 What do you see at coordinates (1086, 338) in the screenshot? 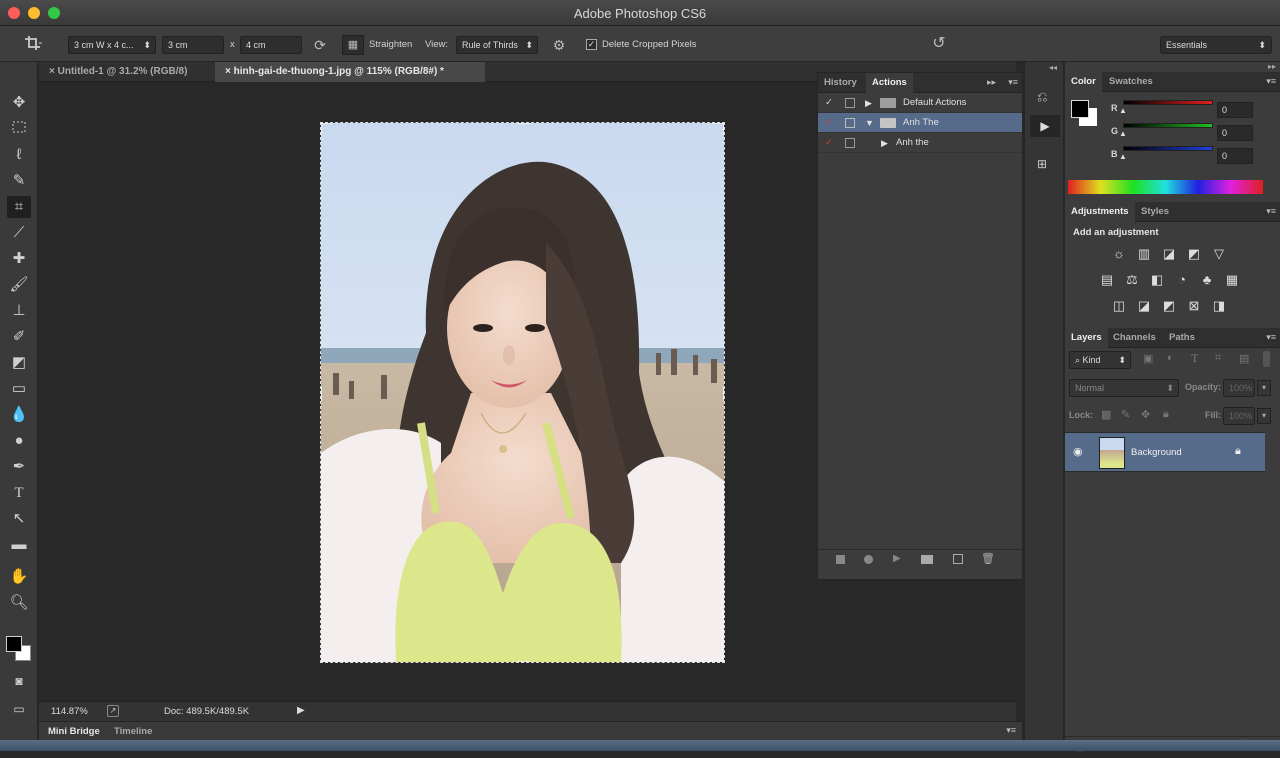
I see `tab-layers: Layers` at bounding box center [1086, 338].